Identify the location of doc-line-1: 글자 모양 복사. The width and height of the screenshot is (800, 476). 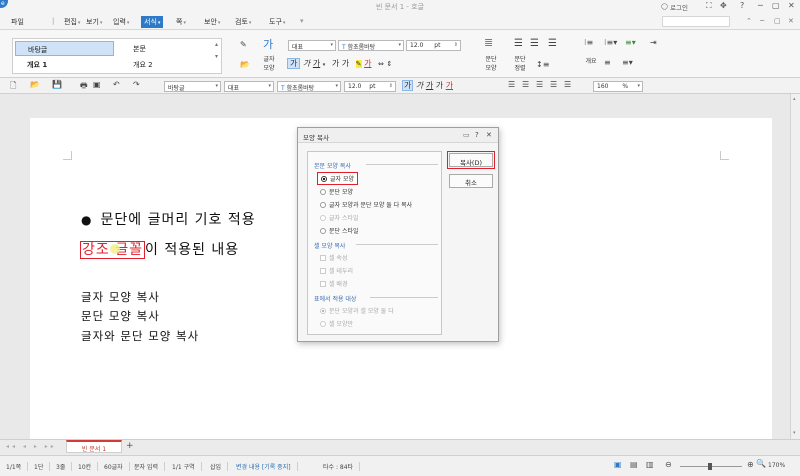
(120, 297).